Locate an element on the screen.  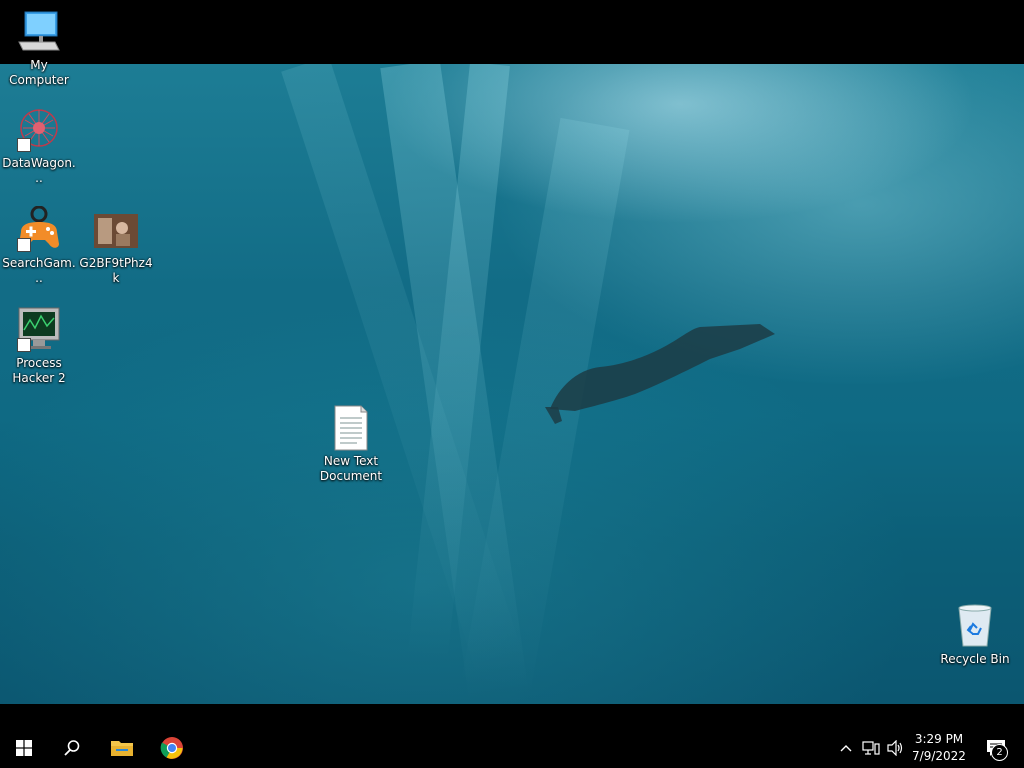
action-center-button: 2 is located at coordinates (996, 748).